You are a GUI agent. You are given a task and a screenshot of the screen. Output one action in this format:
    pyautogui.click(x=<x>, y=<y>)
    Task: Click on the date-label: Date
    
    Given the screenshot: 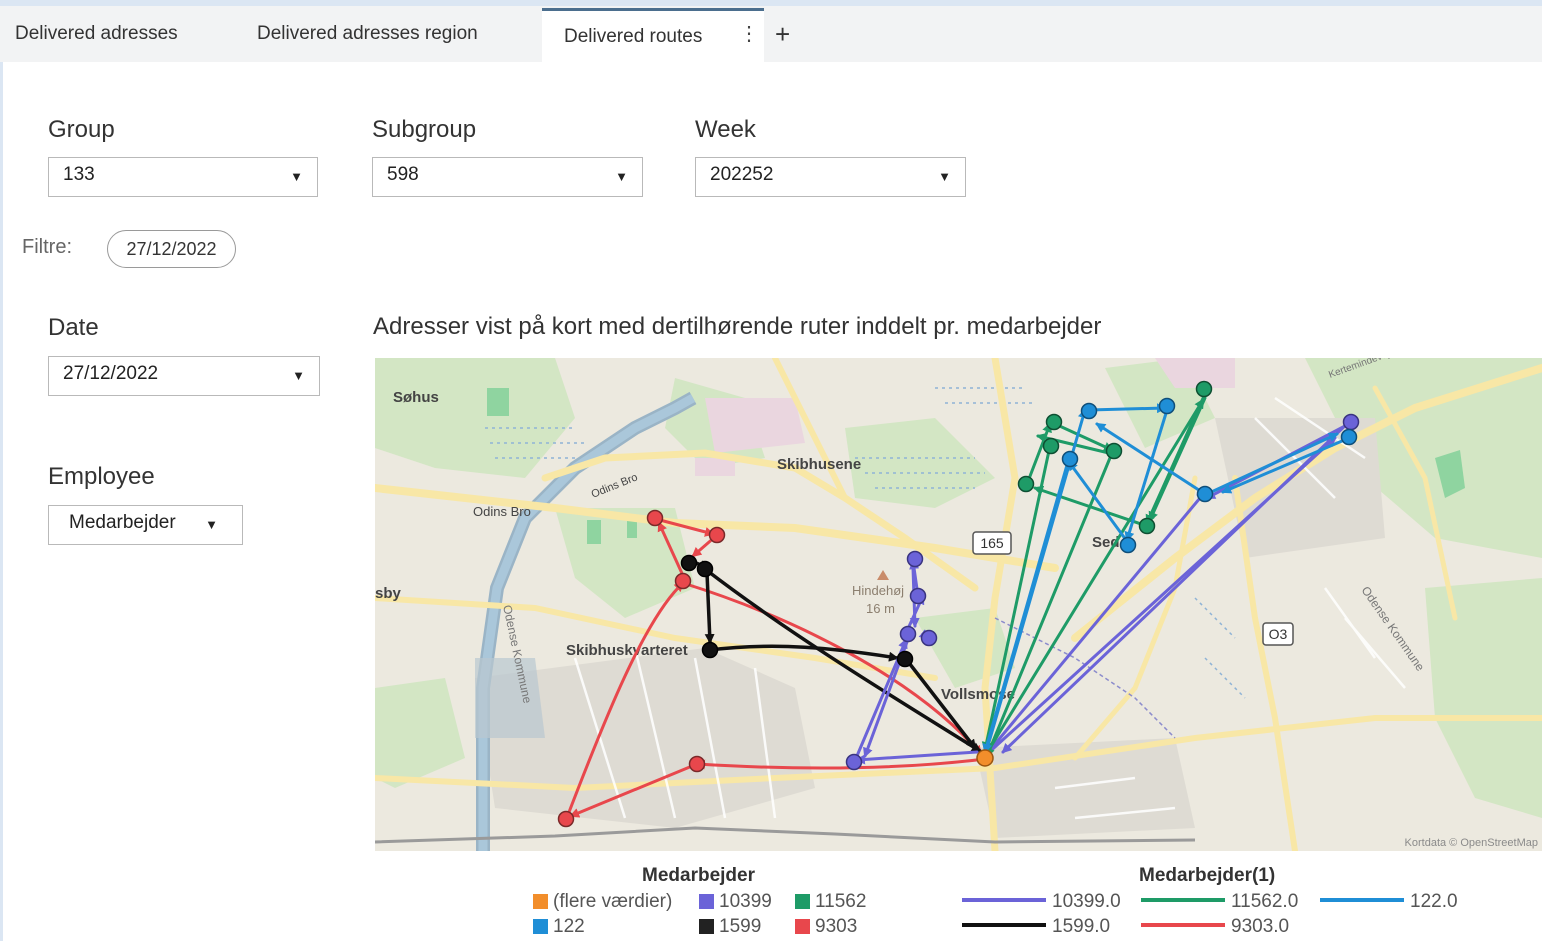 What is the action you would take?
    pyautogui.click(x=73, y=327)
    